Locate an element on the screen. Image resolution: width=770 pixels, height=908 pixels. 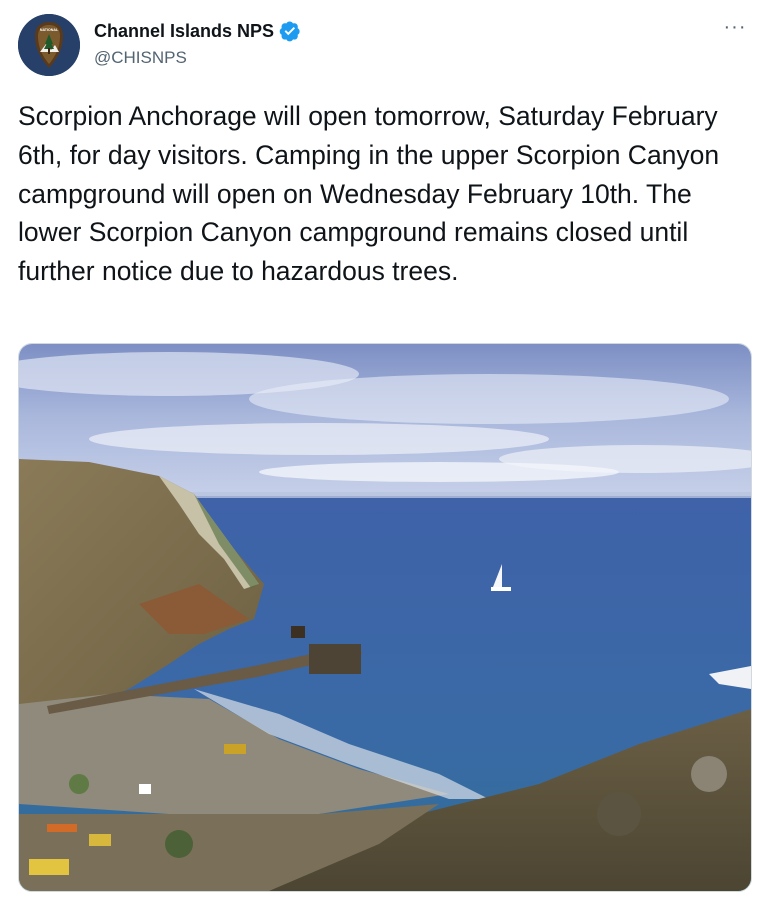
avatar: NATIONAL is located at coordinates (49, 45).